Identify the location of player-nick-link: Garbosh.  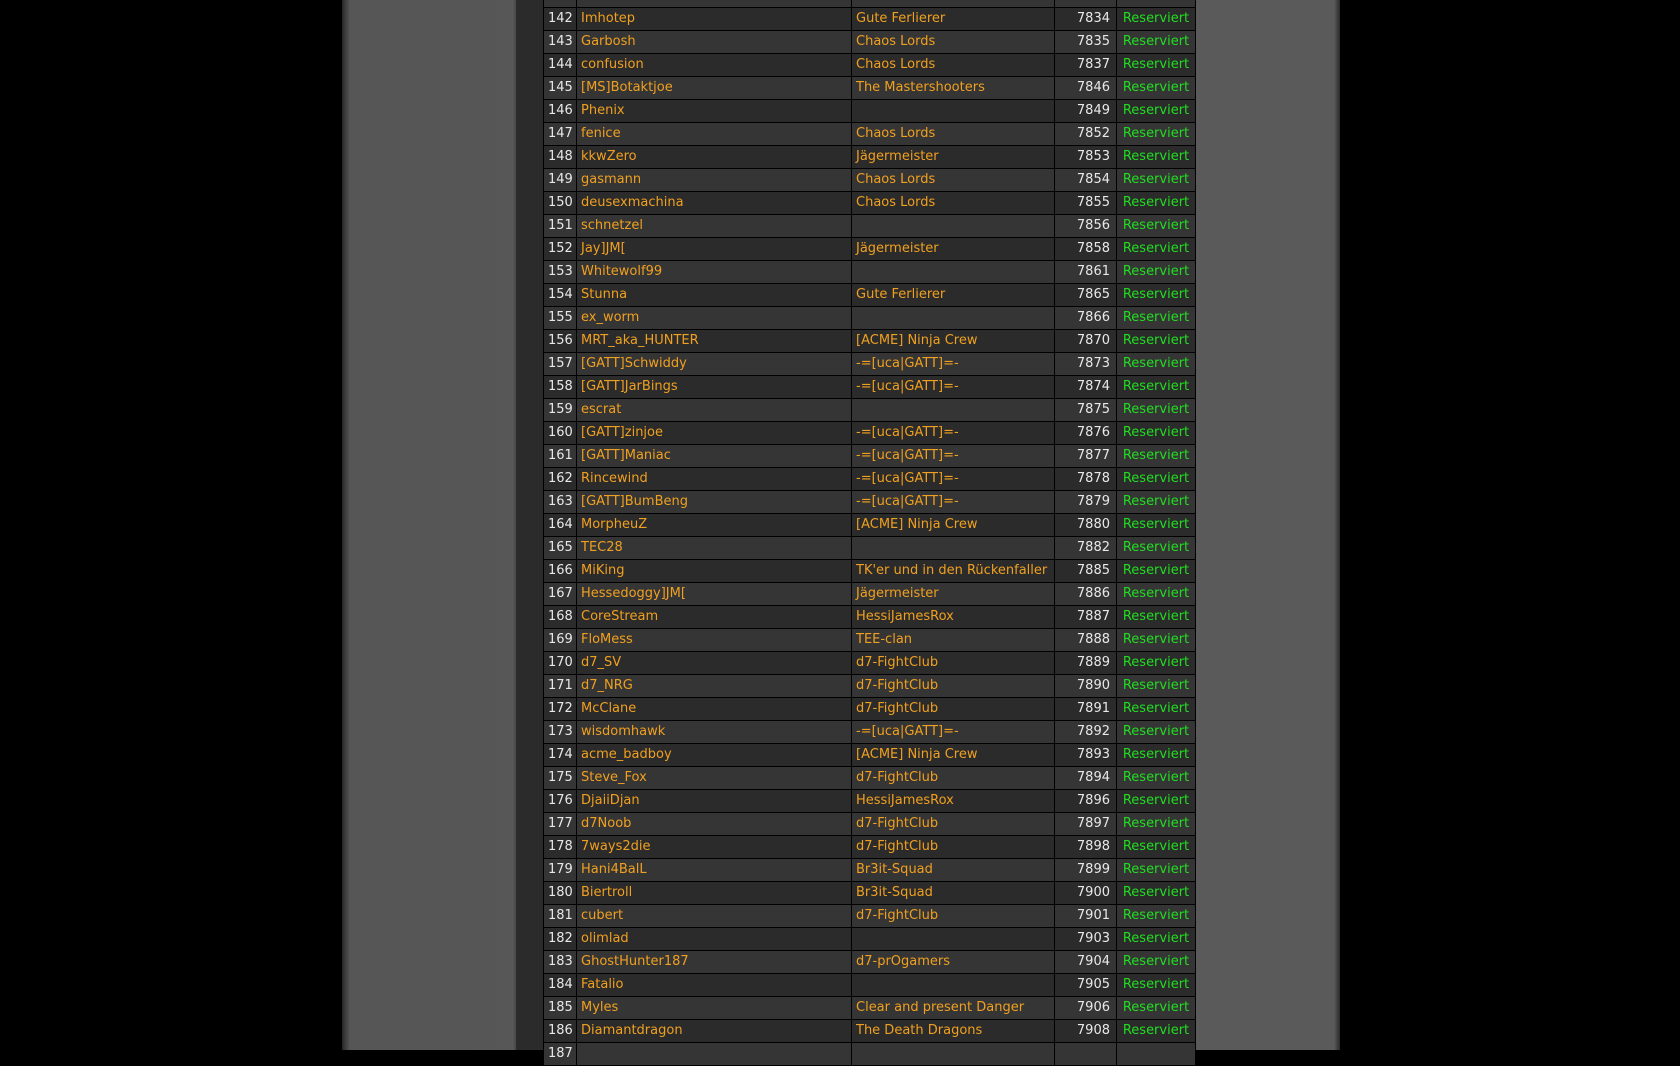
(714, 42).